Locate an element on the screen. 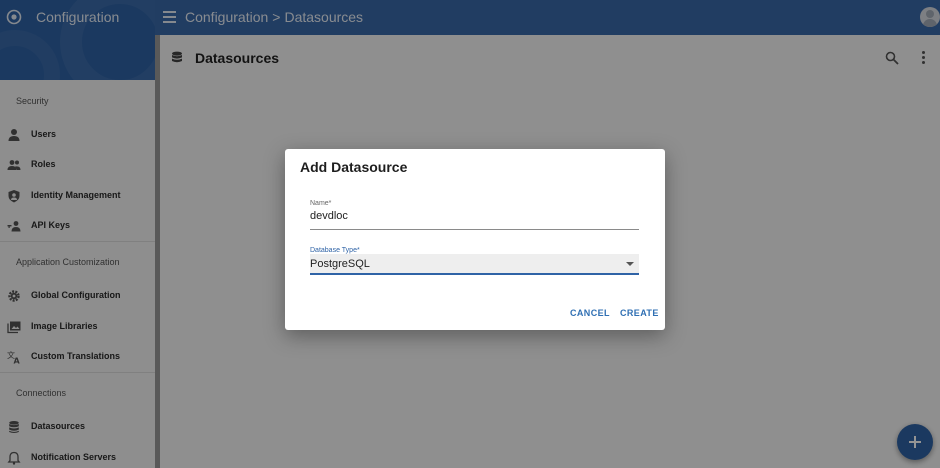  database-type-underline is located at coordinates (474, 274).